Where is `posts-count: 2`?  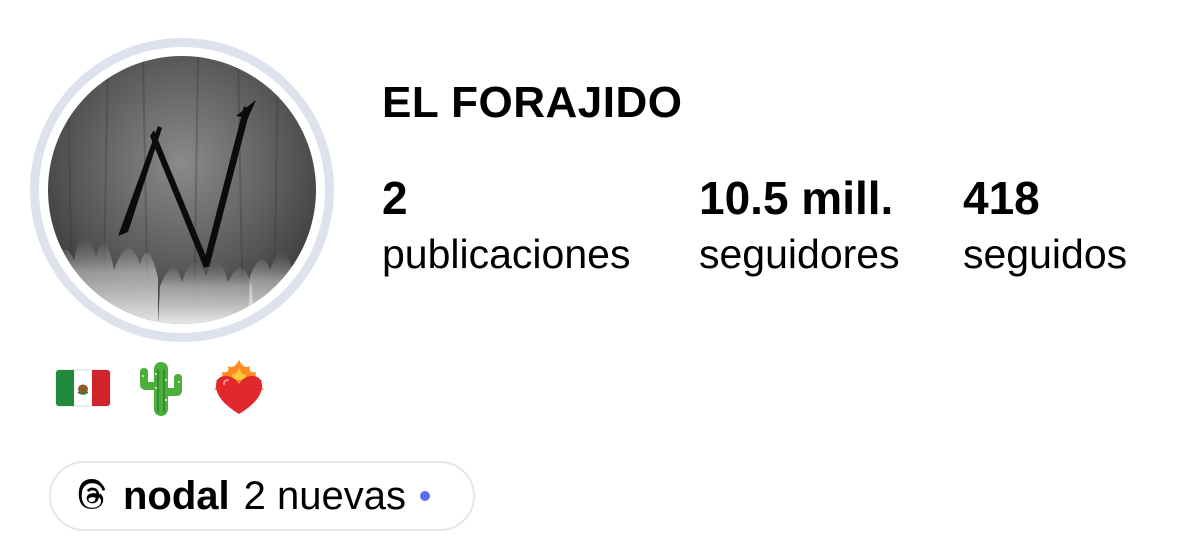 posts-count: 2 is located at coordinates (395, 198).